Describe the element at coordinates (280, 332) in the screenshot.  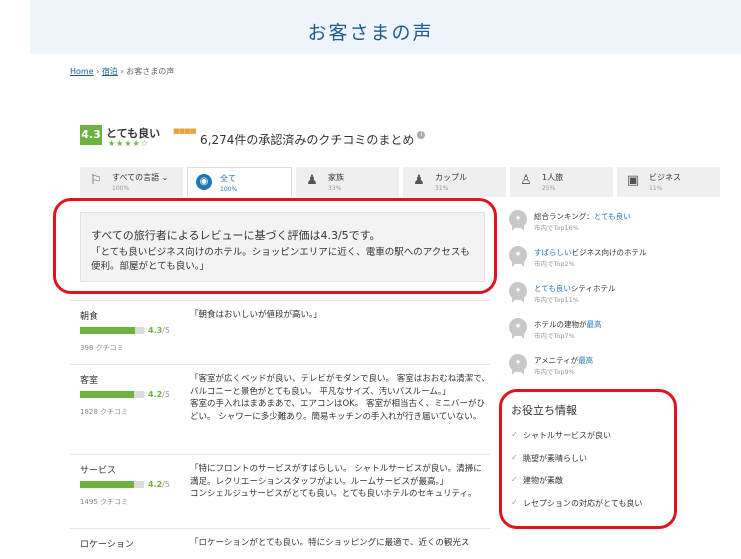
I see `category-row: 朝食 4.3/5 398 クチコミ 「朝食はおいしいが値段が高い。」` at that location.